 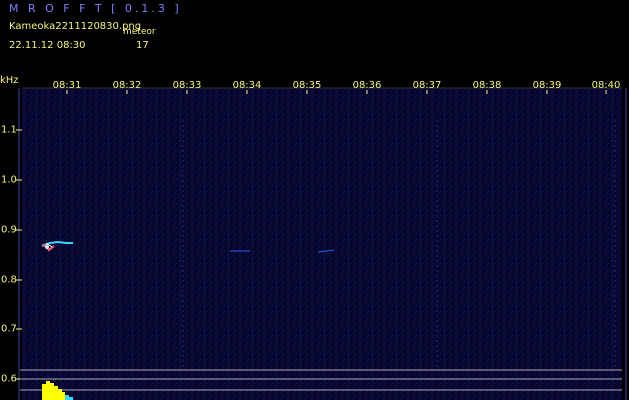 I want to click on frequency-unit: kHz, so click(x=9, y=80).